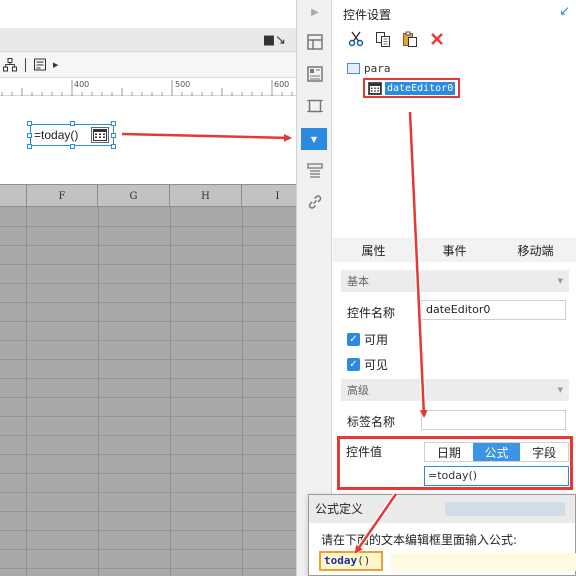  I want to click on tree-root-label: para, so click(377, 68).